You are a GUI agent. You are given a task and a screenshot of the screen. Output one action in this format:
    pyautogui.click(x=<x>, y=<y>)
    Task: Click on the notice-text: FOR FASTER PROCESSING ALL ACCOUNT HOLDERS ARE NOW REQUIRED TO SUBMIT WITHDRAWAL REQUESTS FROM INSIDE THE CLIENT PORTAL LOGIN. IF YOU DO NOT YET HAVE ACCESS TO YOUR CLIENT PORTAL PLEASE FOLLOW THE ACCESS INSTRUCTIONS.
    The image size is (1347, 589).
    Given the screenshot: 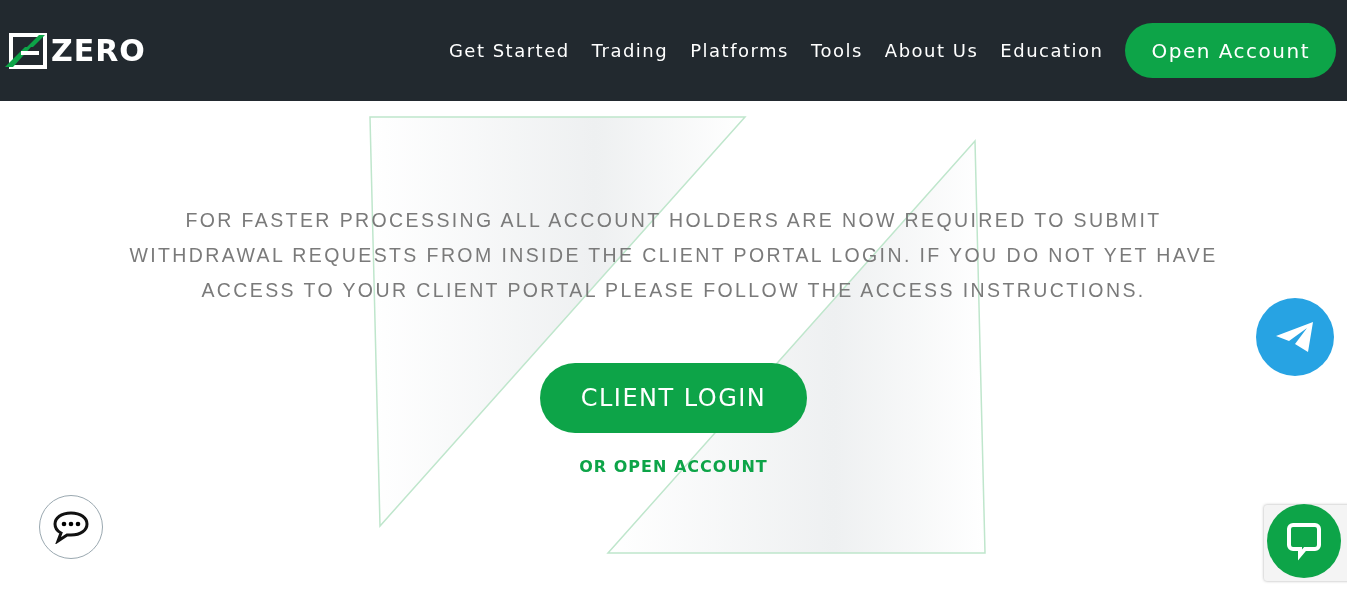 What is the action you would take?
    pyautogui.click(x=673, y=255)
    